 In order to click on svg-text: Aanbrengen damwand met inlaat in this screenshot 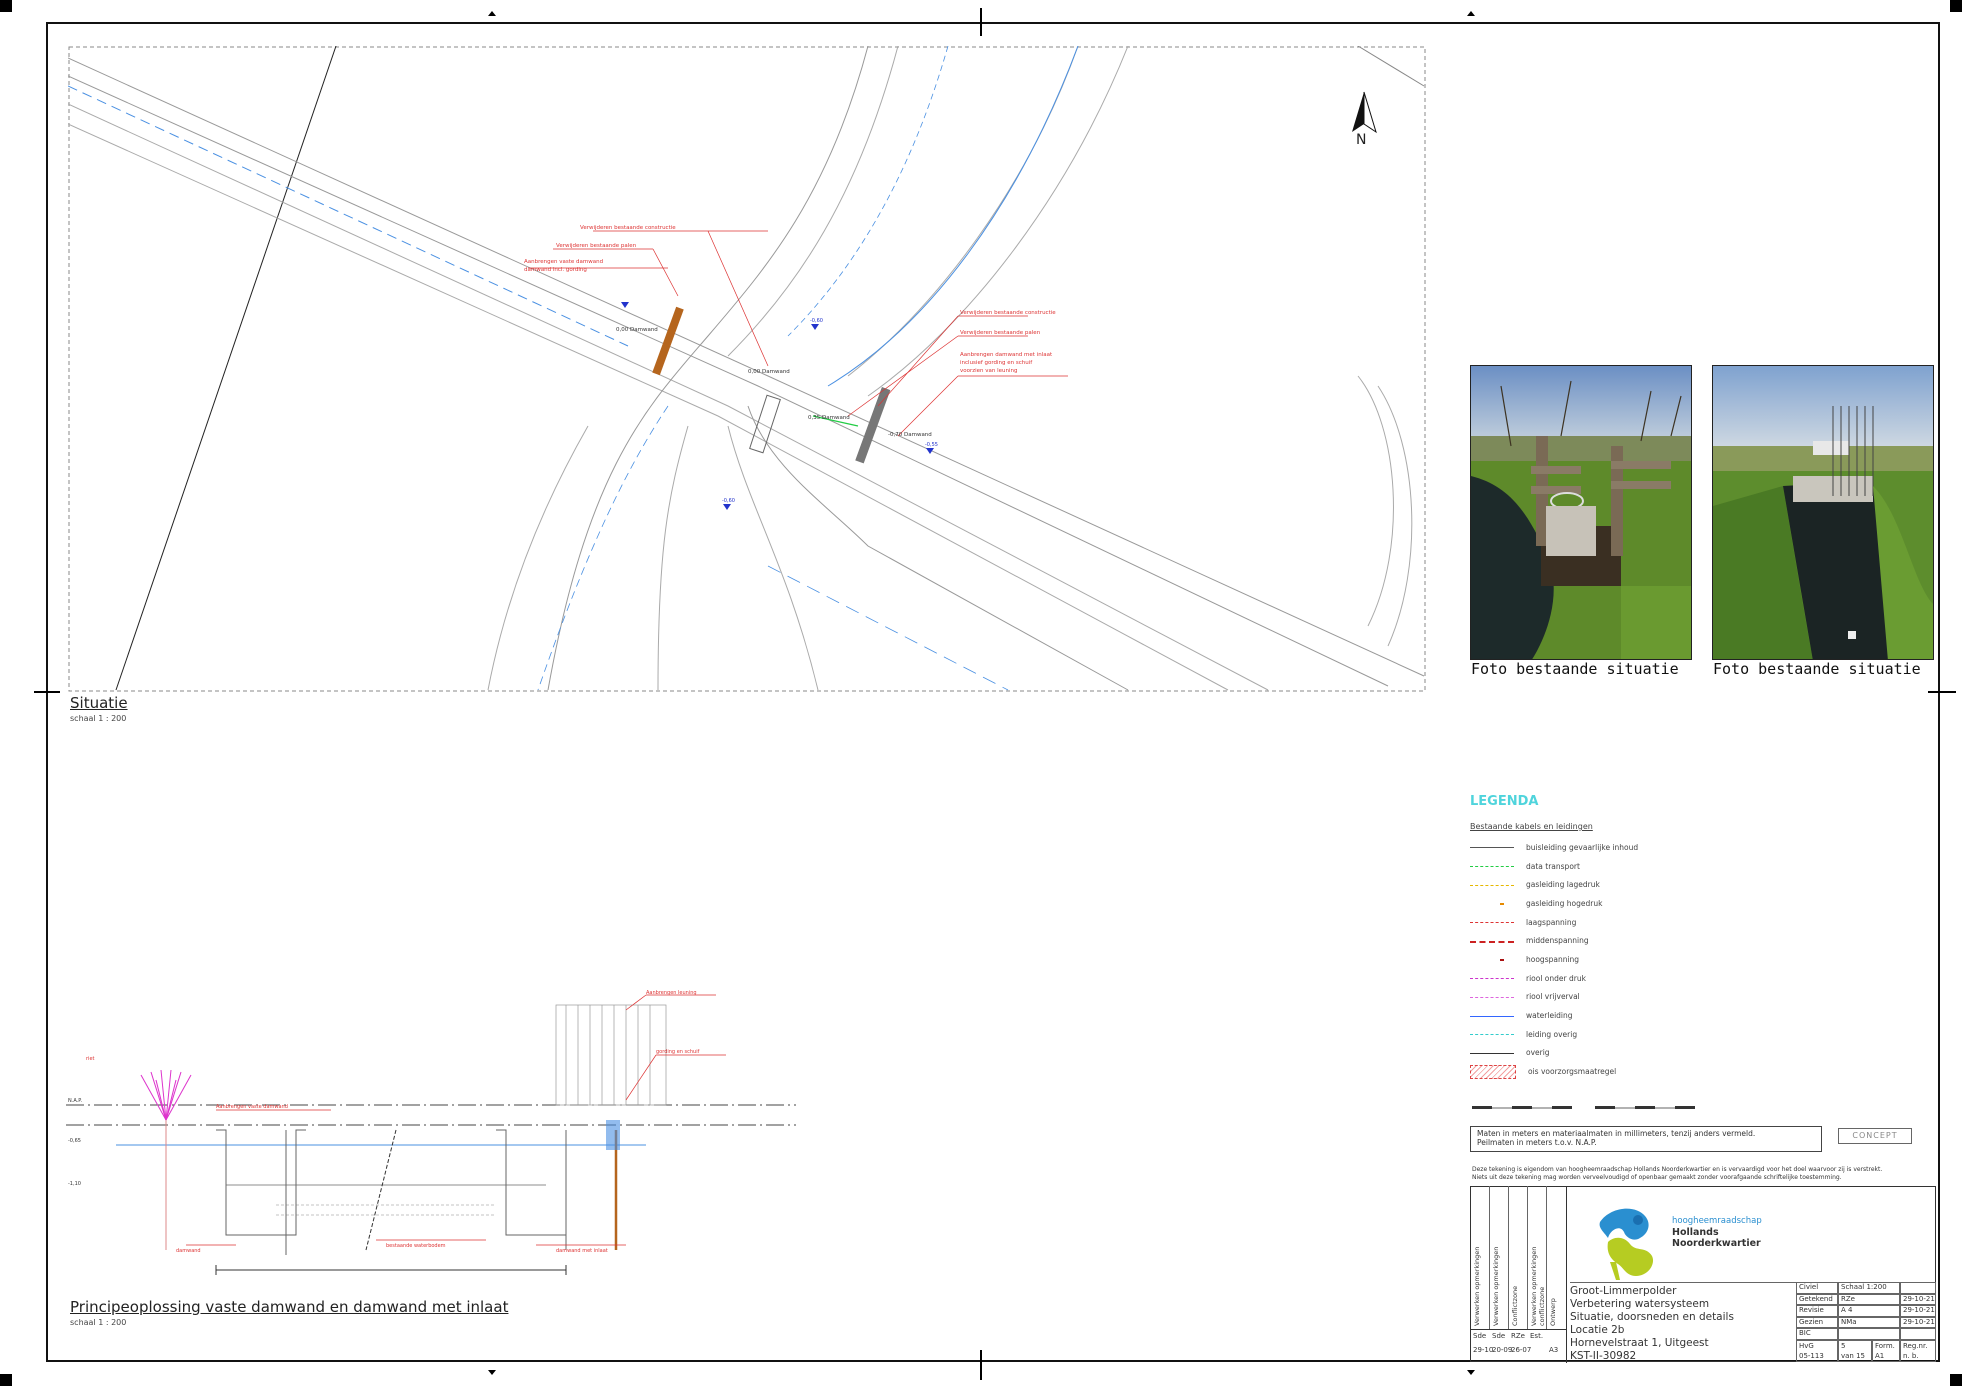, I will do `click(1006, 355)`.